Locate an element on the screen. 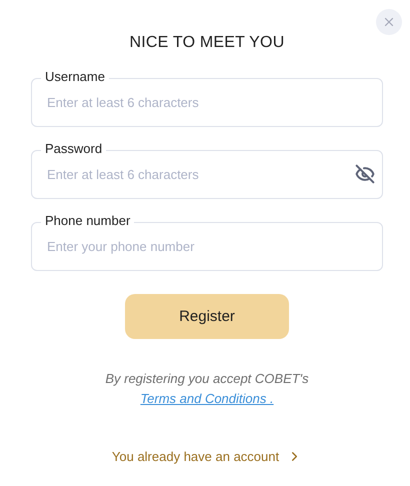 This screenshot has width=410, height=486. eye-off-icon is located at coordinates (365, 174).